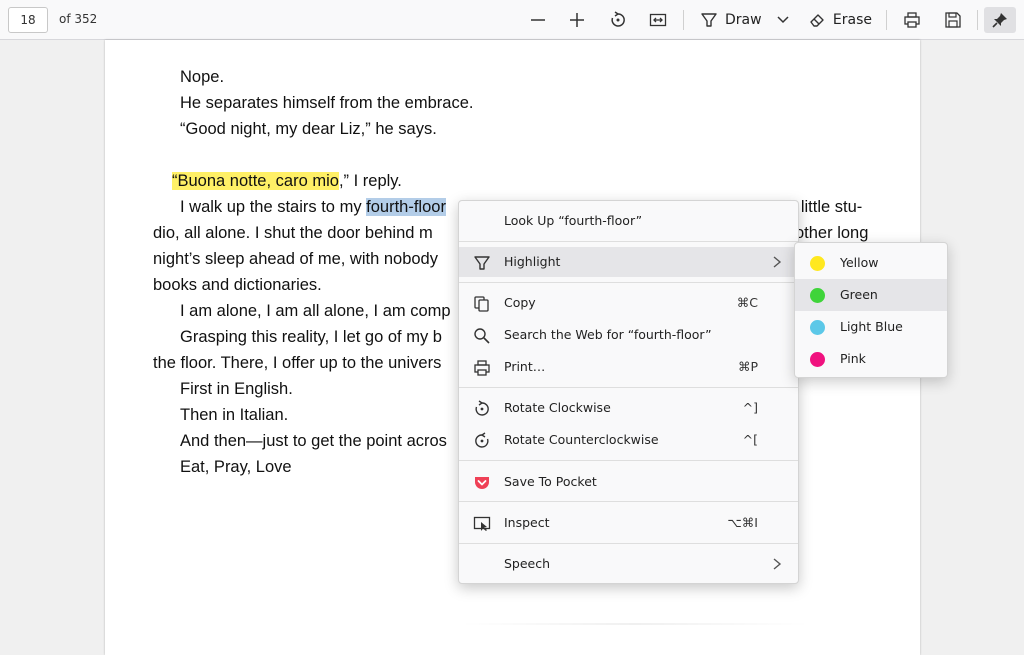 Image resolution: width=1024 pixels, height=655 pixels. I want to click on text-line: He separates himself from the embrace., so click(327, 103).